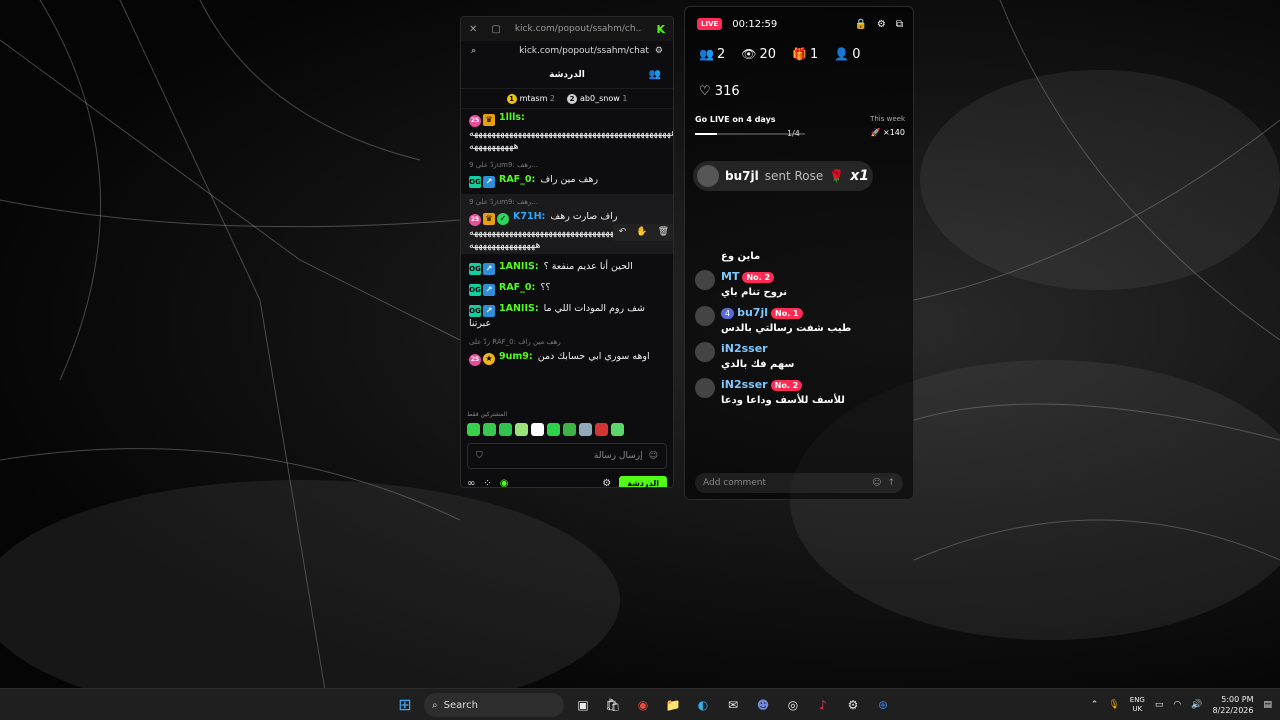 The width and height of the screenshot is (1280, 720). What do you see at coordinates (597, 98) in the screenshot?
I see `gifter-item: 2 ab0_snow 1` at bounding box center [597, 98].